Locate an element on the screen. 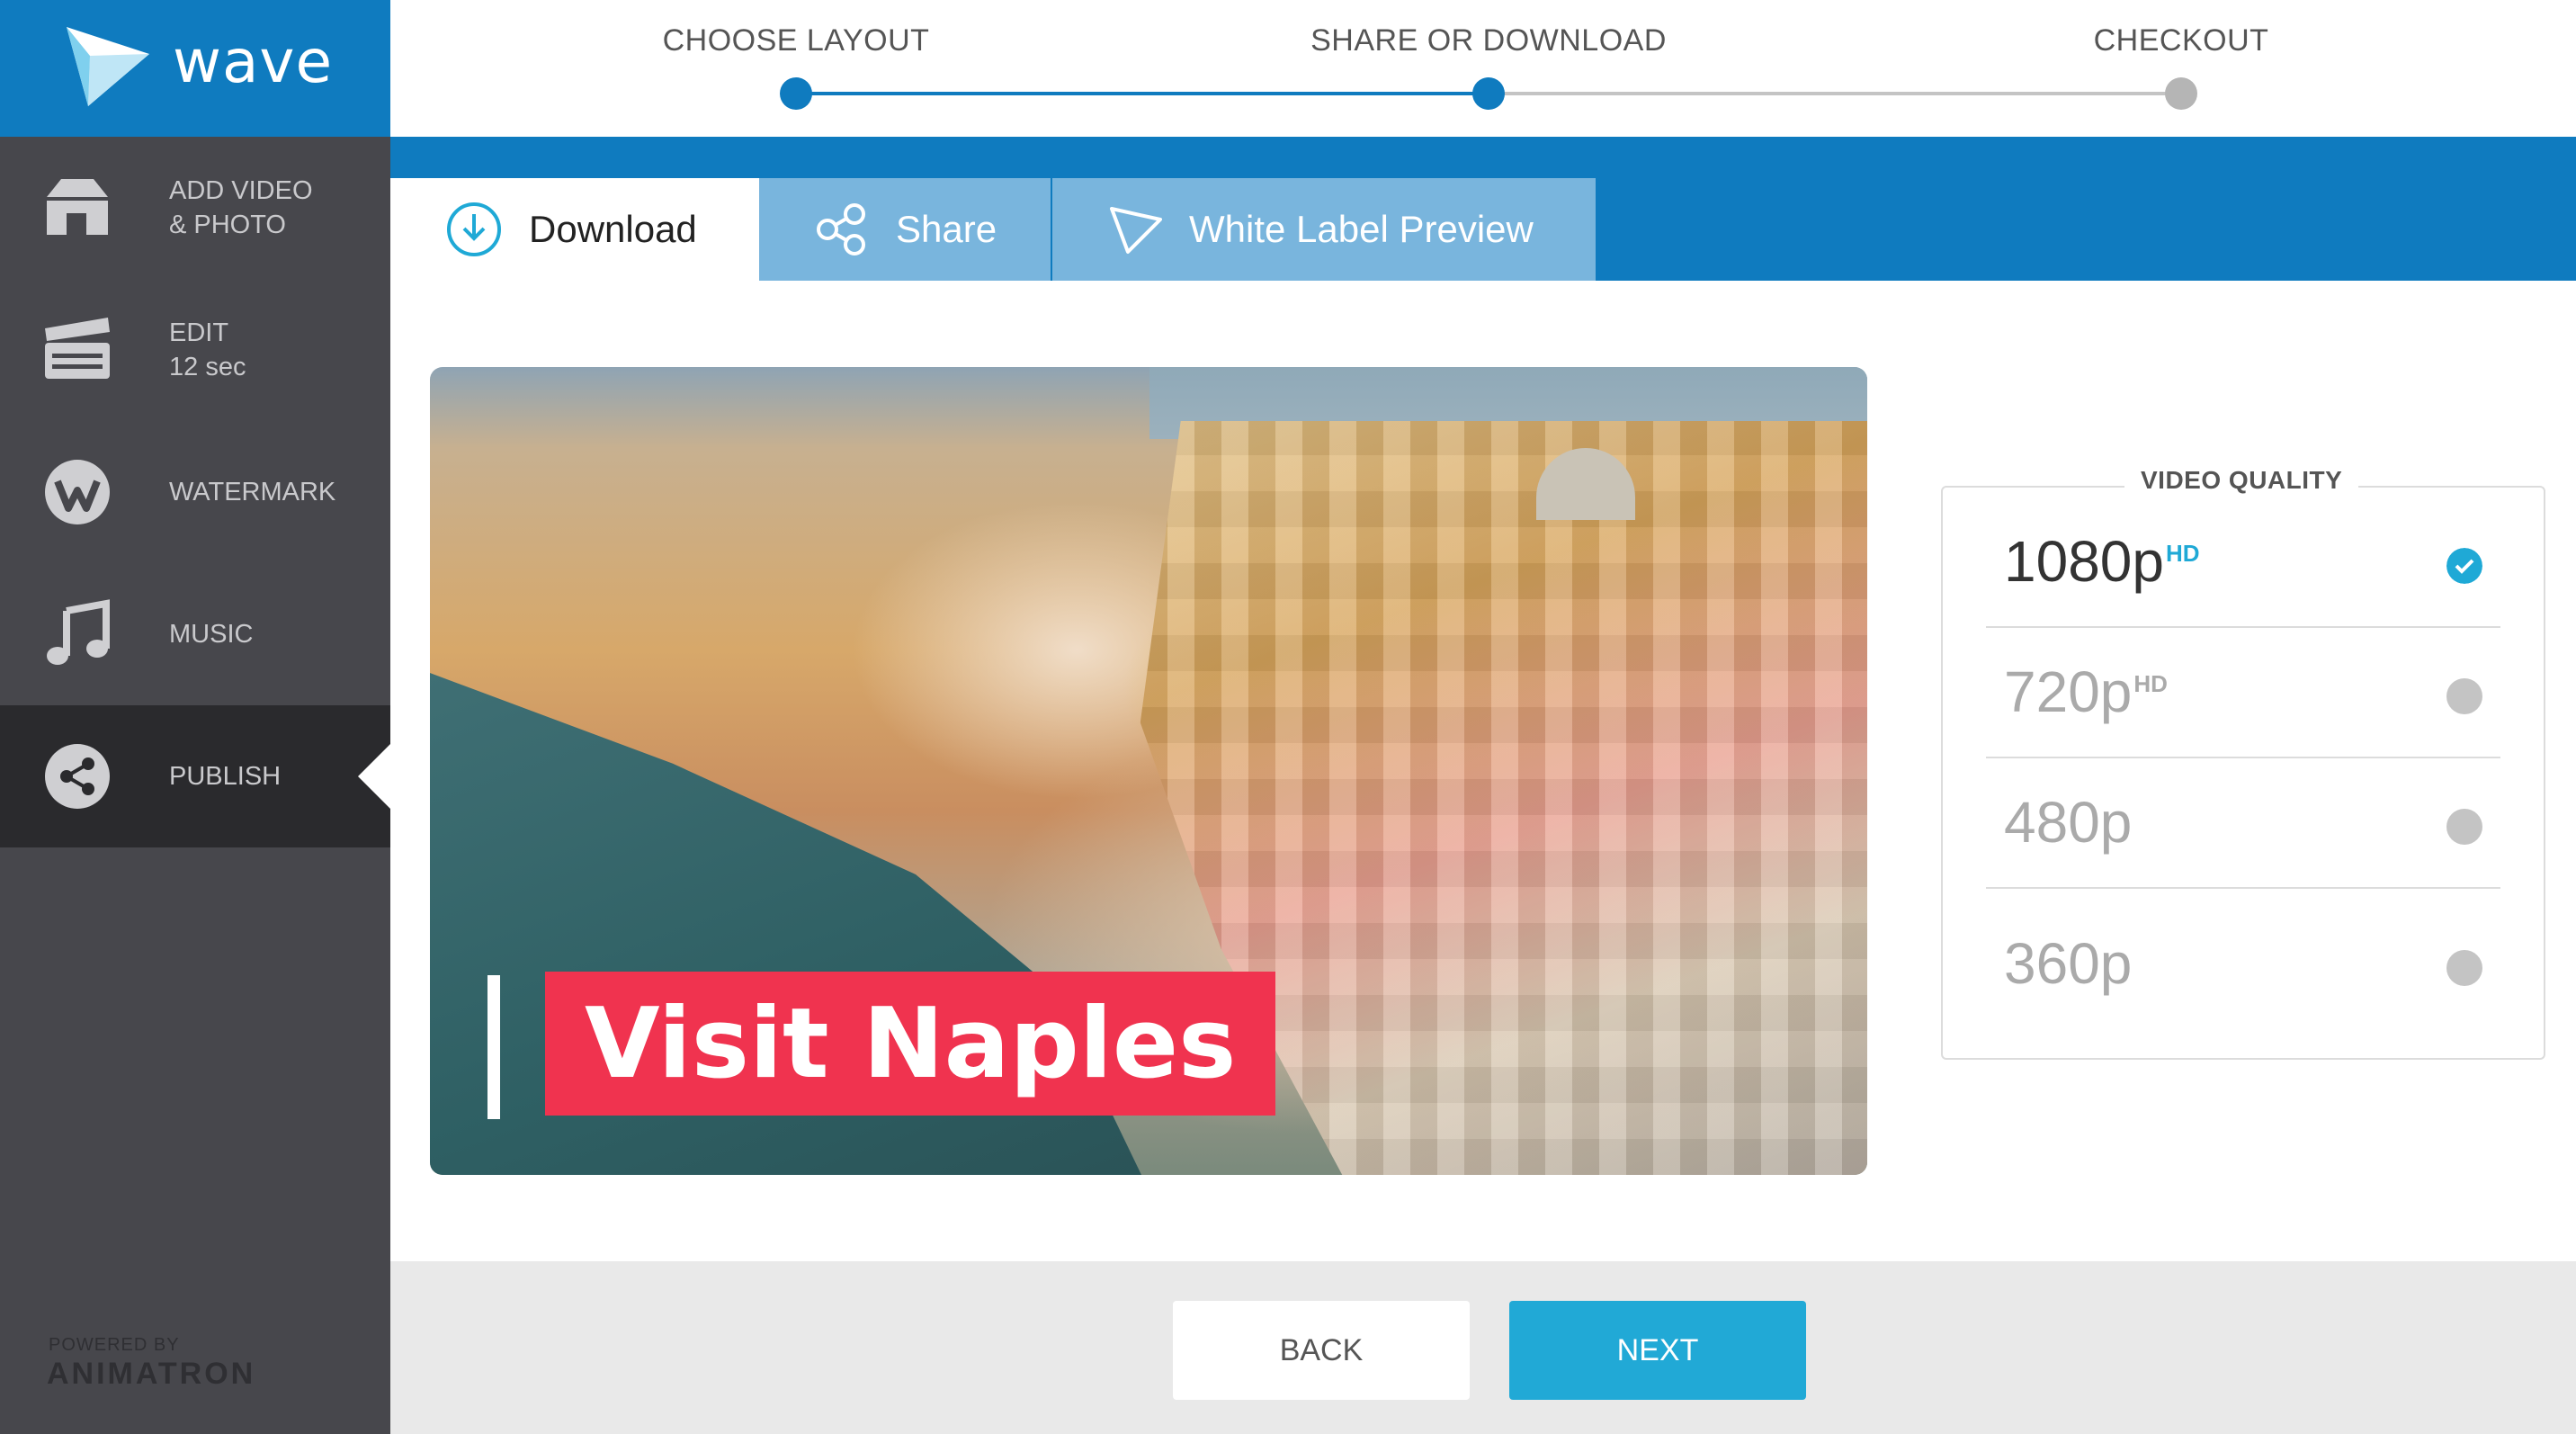  quality-res: 720p is located at coordinates (2068, 691).